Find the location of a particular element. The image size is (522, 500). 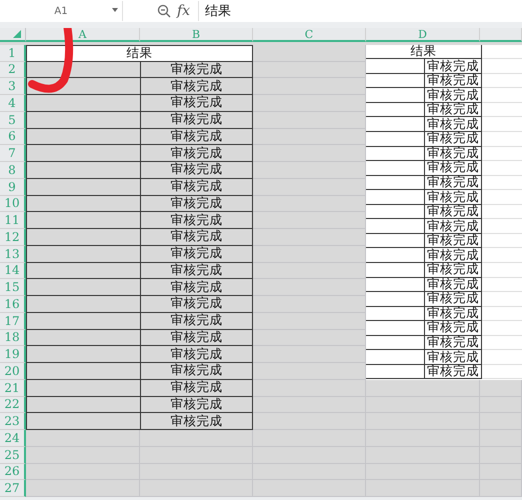

row-header: 2 is located at coordinates (13, 70).